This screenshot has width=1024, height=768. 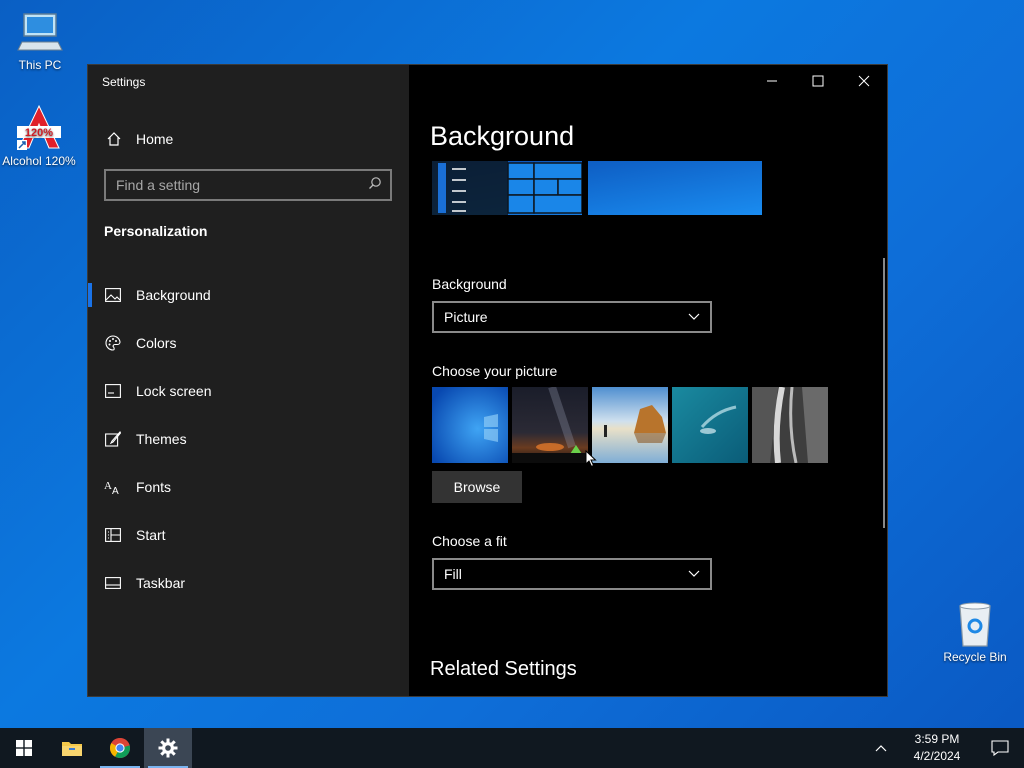 I want to click on sidebar-item-background: Background, so click(x=248, y=295).